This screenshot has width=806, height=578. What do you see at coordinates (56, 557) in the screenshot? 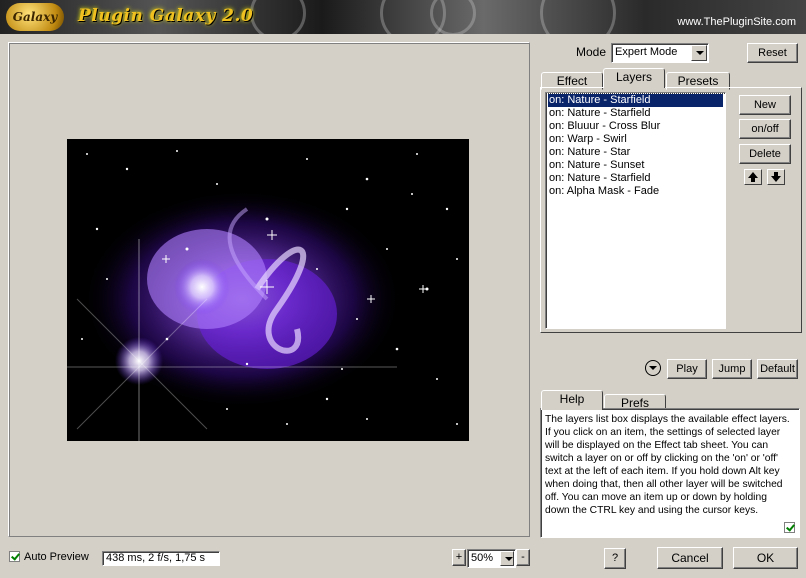
I see `auto-preview-label: Auto Preview` at bounding box center [56, 557].